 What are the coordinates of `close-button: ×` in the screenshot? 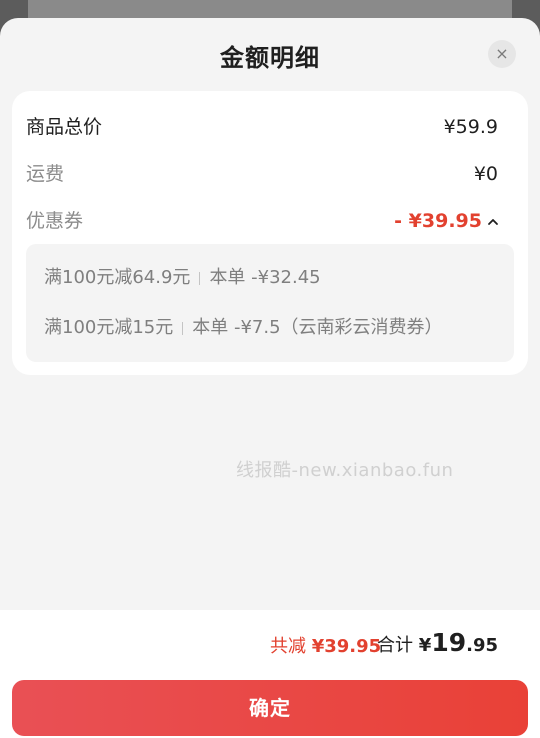 It's located at (502, 54).